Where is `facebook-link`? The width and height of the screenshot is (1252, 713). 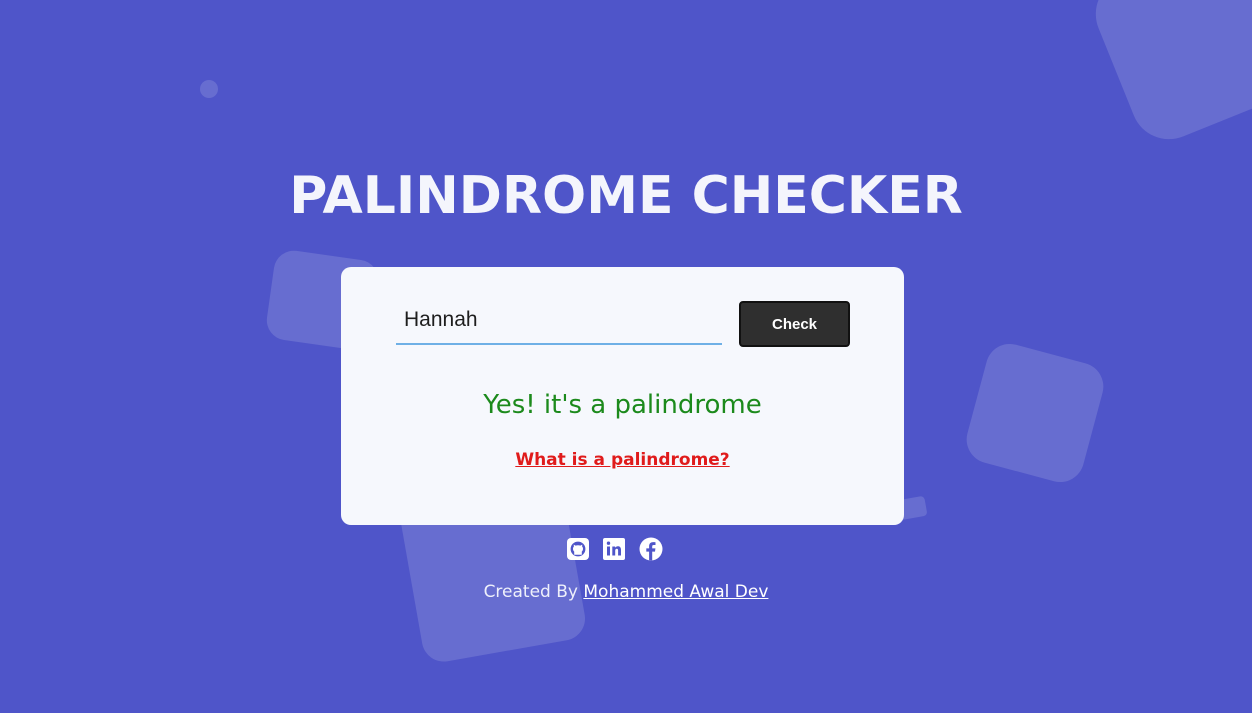 facebook-link is located at coordinates (651, 549).